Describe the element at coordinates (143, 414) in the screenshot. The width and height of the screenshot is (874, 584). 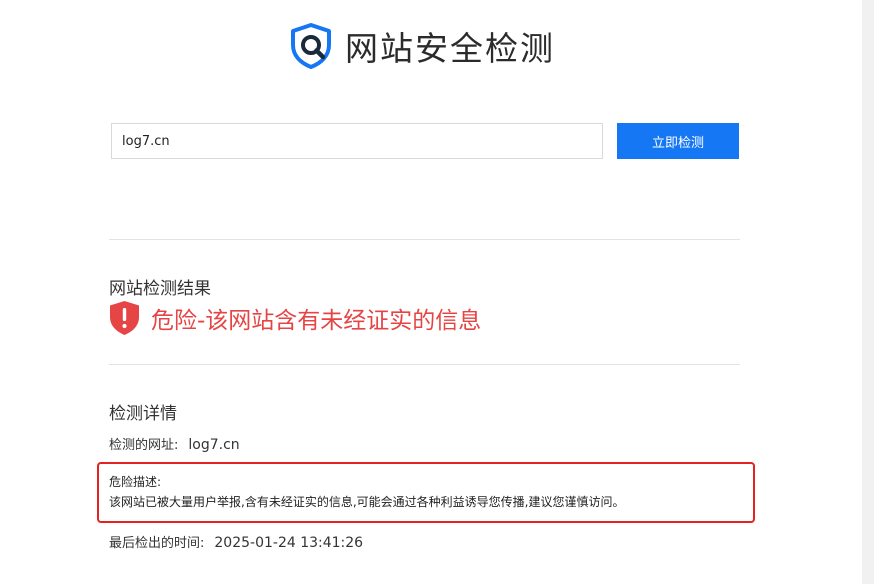
I see `details-section-title: 检测详情` at that location.